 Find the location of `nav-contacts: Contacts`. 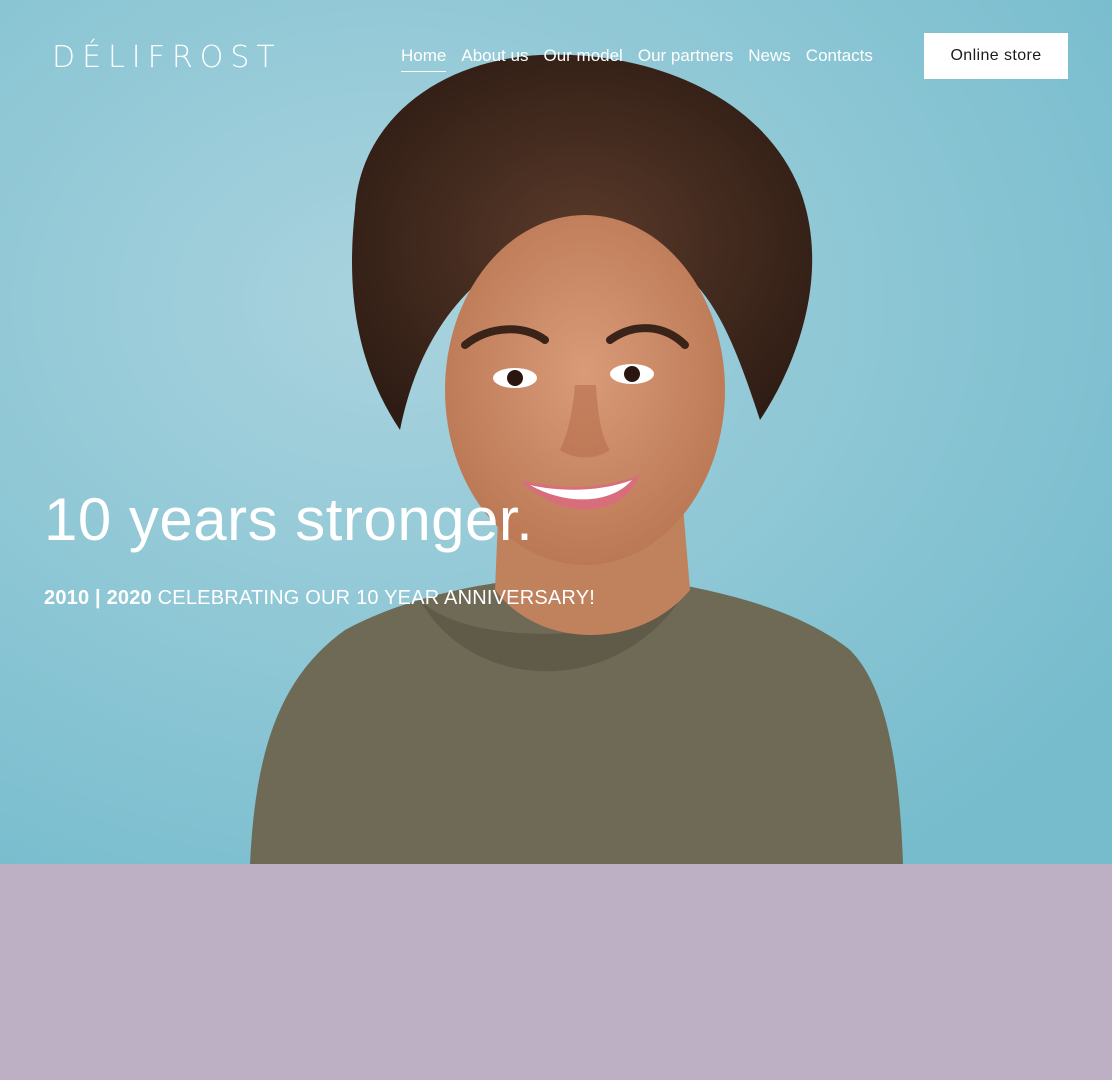

nav-contacts: Contacts is located at coordinates (839, 56).